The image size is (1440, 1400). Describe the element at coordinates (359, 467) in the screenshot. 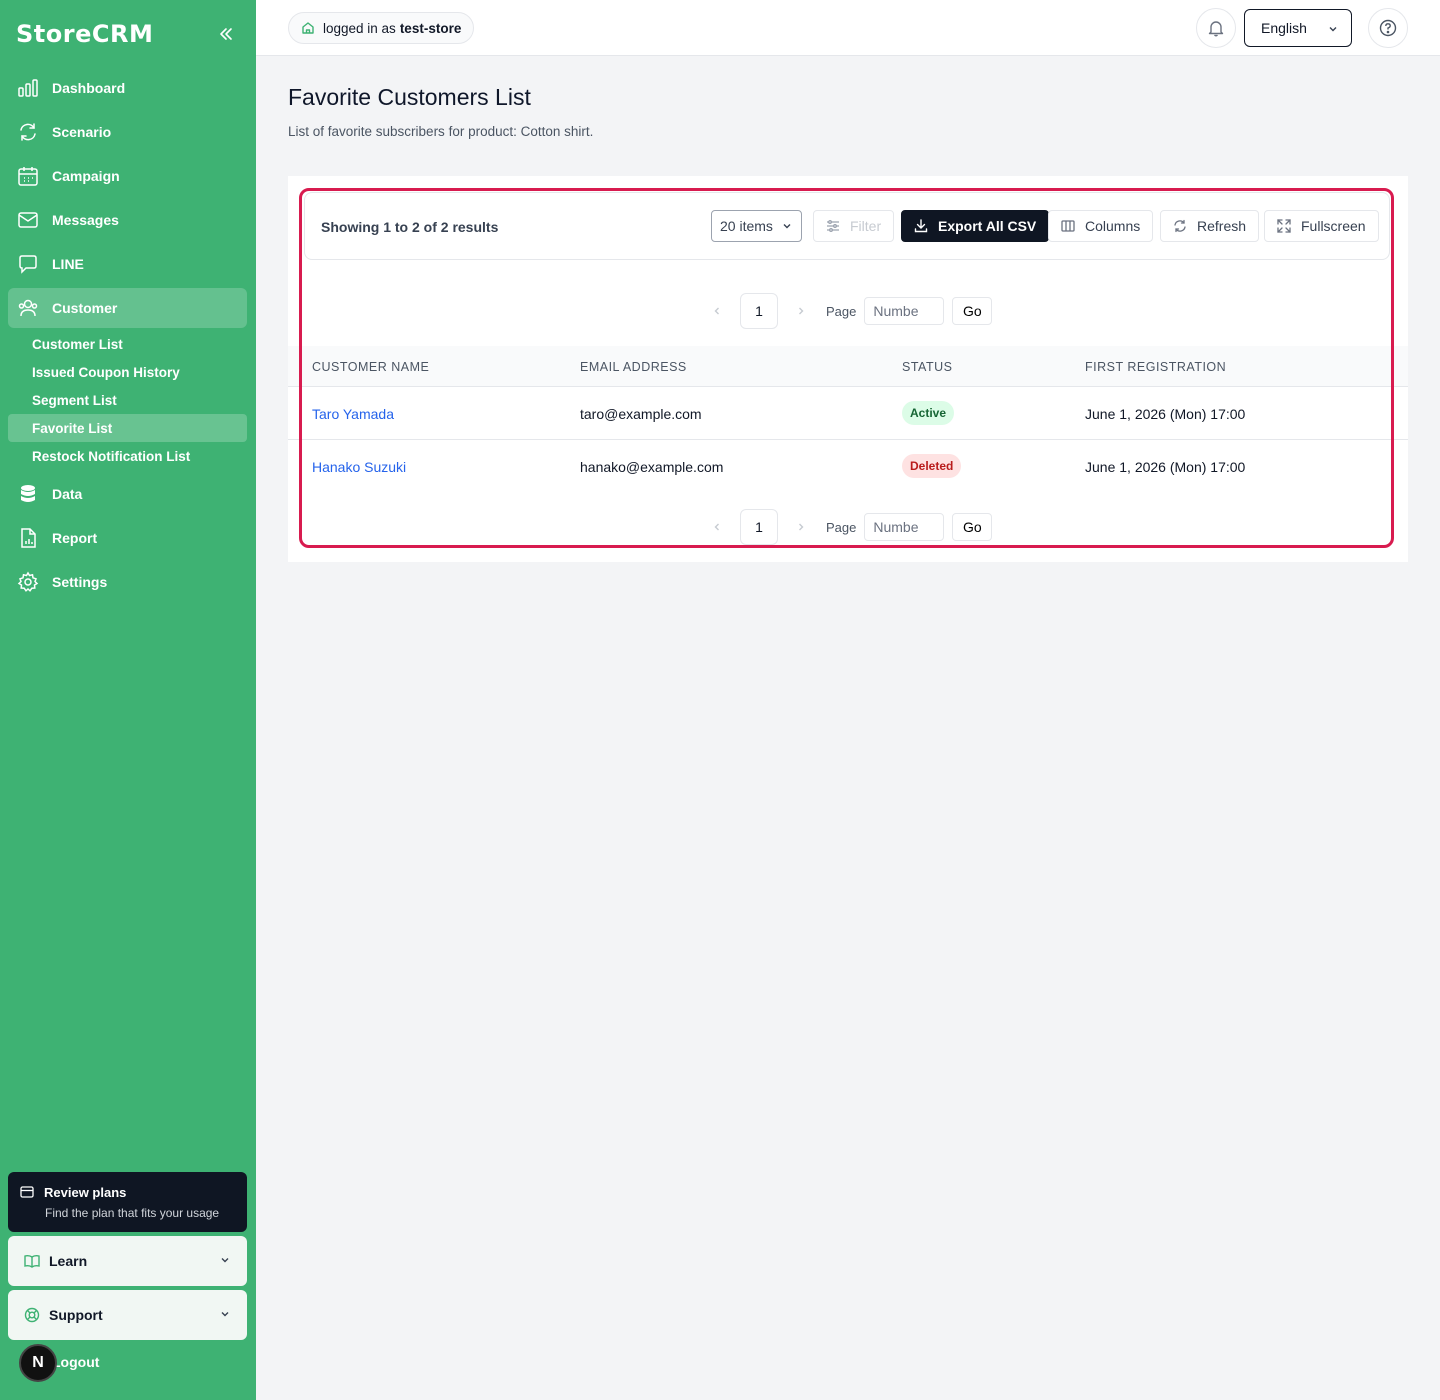

I see `customer-name-link: Hanako Suzuki` at that location.